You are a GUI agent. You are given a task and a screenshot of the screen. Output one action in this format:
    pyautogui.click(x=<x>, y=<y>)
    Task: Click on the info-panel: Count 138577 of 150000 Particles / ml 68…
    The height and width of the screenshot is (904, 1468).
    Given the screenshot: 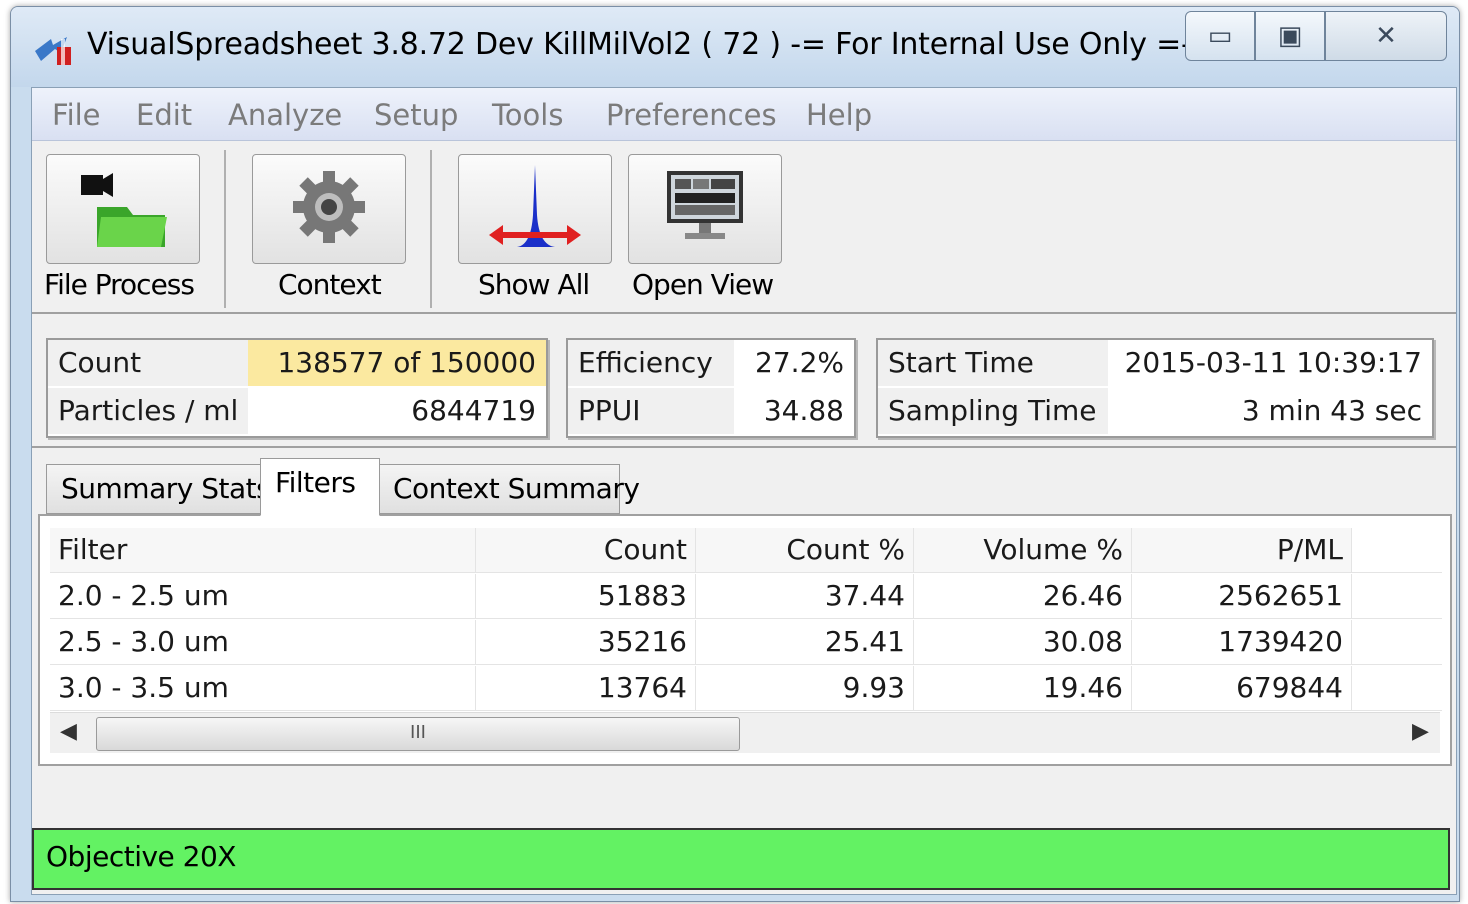 What is the action you would take?
    pyautogui.click(x=744, y=382)
    